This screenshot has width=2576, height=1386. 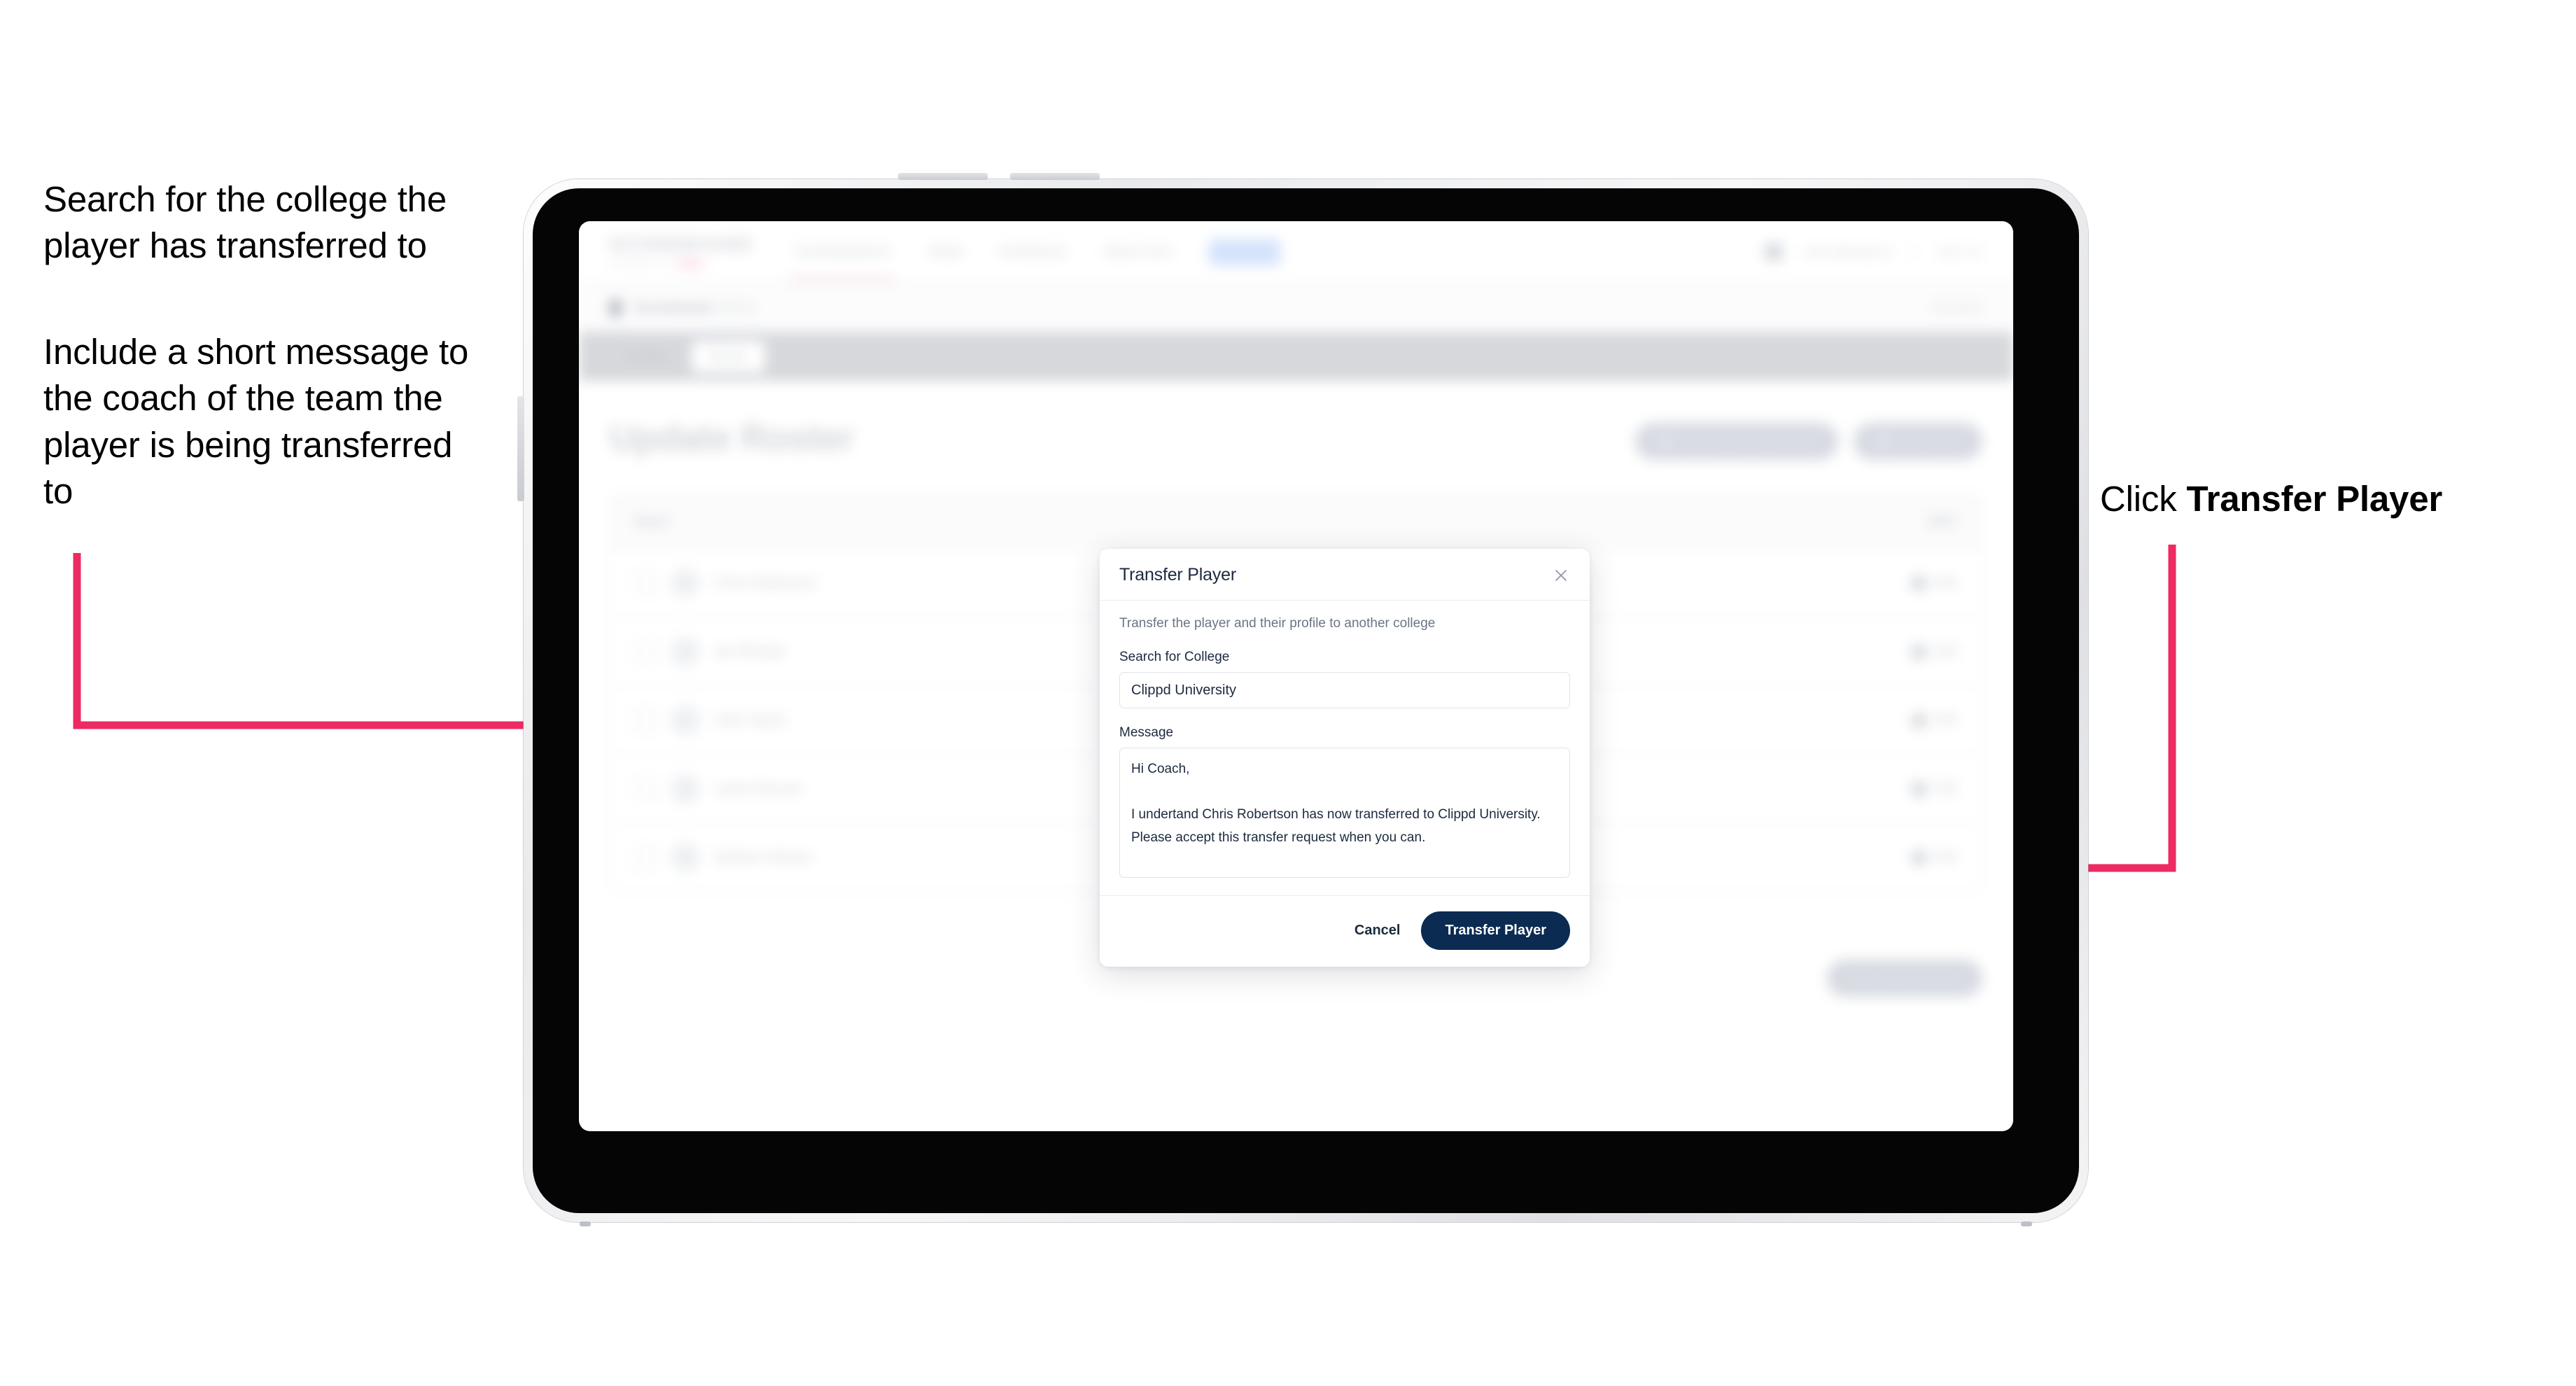 I want to click on cancel-button: Cancel, so click(x=1378, y=930).